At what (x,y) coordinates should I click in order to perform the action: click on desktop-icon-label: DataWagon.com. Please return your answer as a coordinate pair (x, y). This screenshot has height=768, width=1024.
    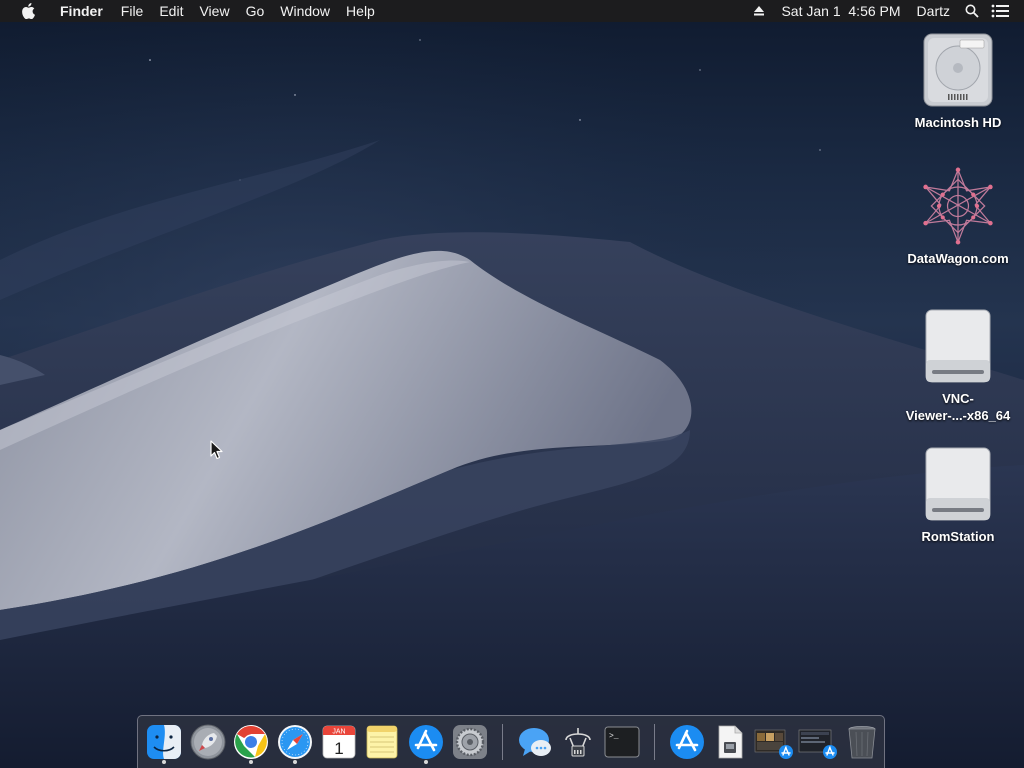
    Looking at the image, I should click on (958, 258).